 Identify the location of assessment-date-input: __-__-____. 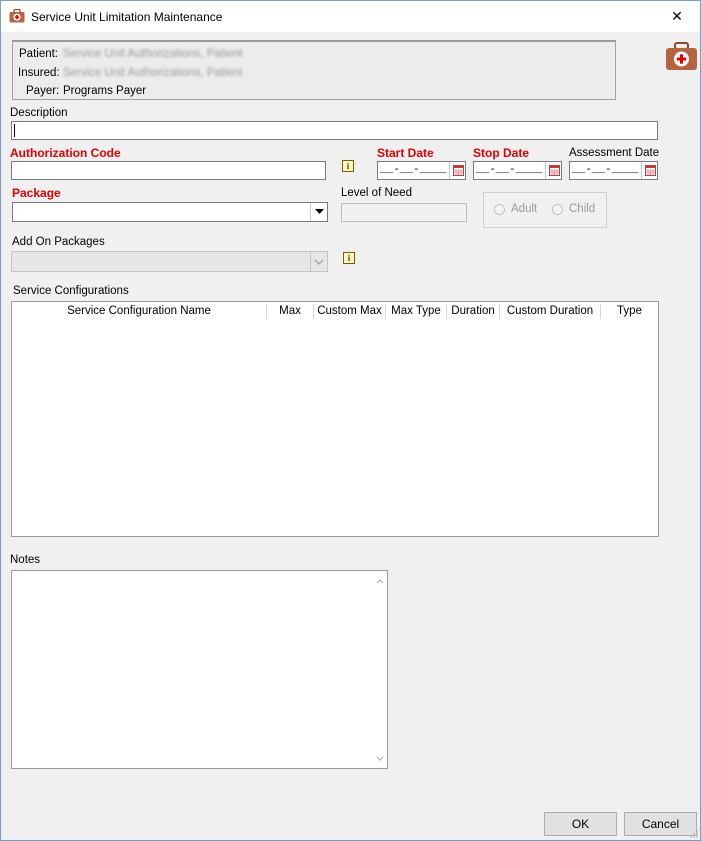
(613, 170).